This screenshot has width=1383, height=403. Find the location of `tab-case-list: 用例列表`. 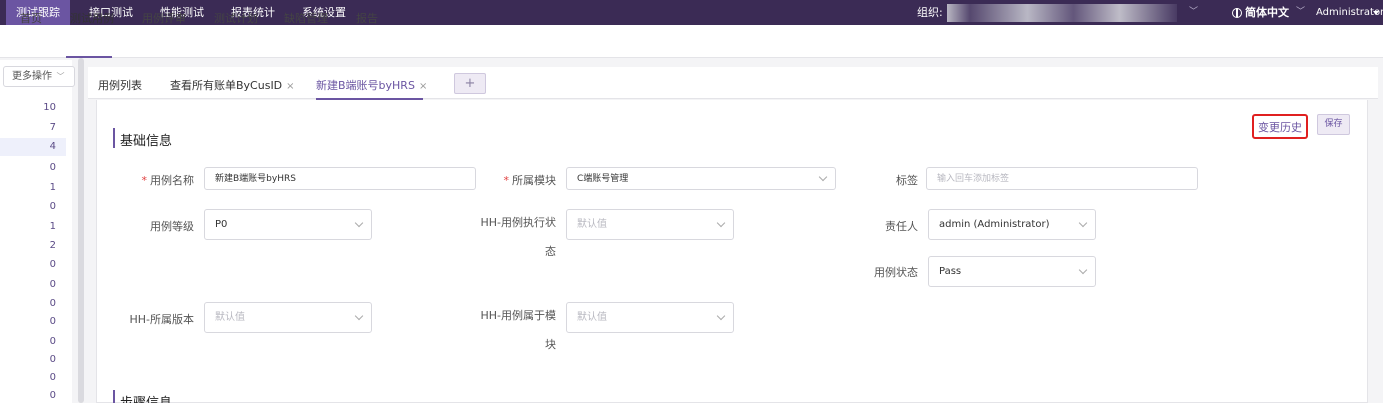

tab-case-list: 用例列表 is located at coordinates (120, 85).